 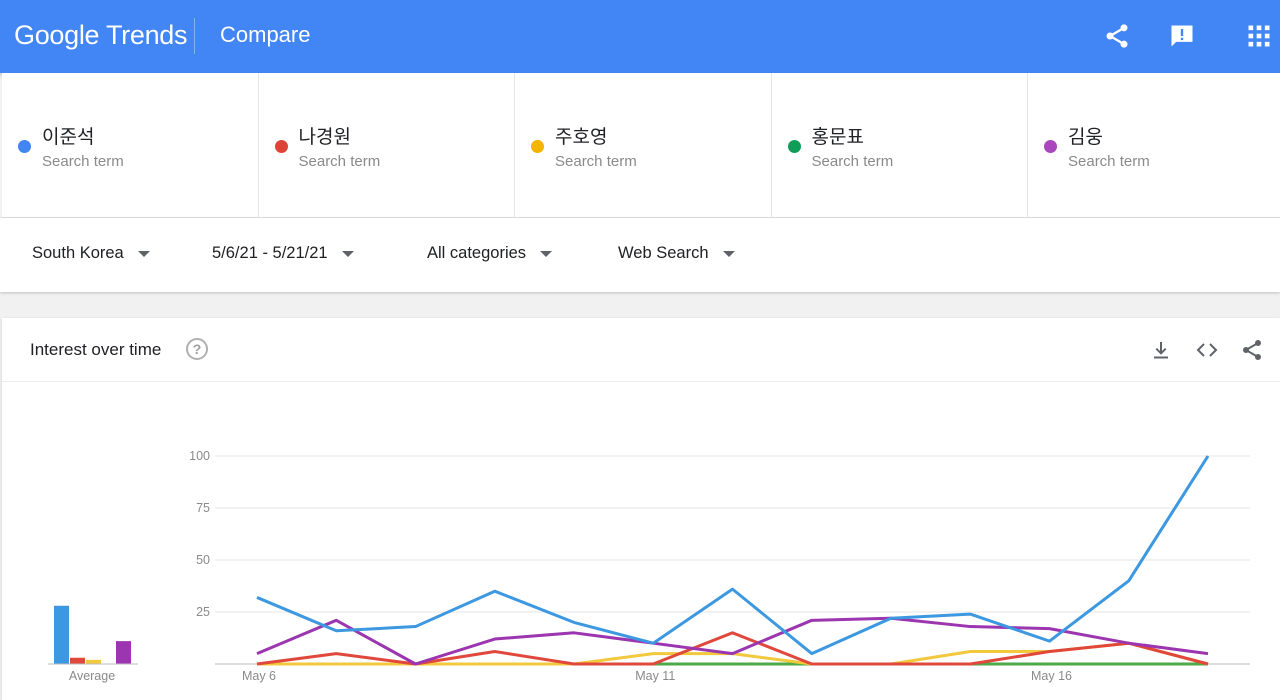 I want to click on x-axis-labels: May 6 May 11 May 16, so click(x=657, y=676).